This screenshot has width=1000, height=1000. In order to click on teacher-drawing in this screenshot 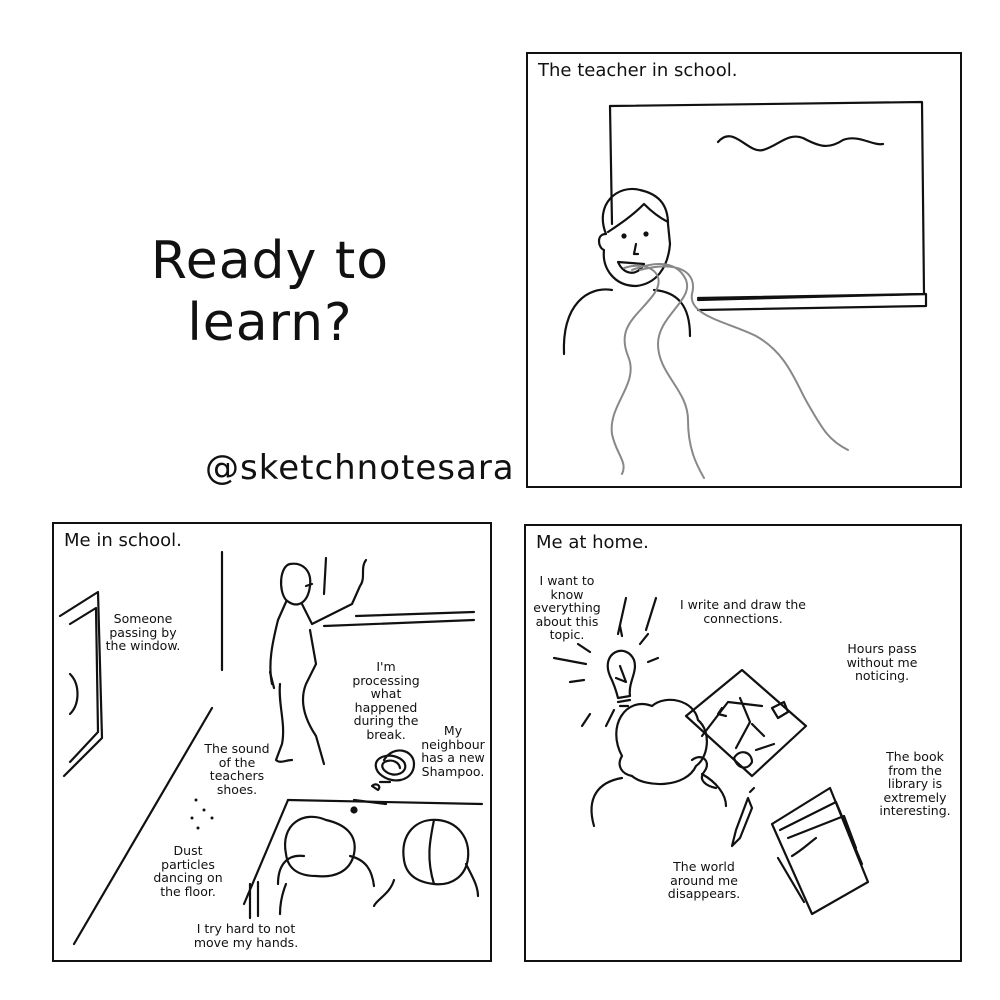, I will do `click(745, 289)`.